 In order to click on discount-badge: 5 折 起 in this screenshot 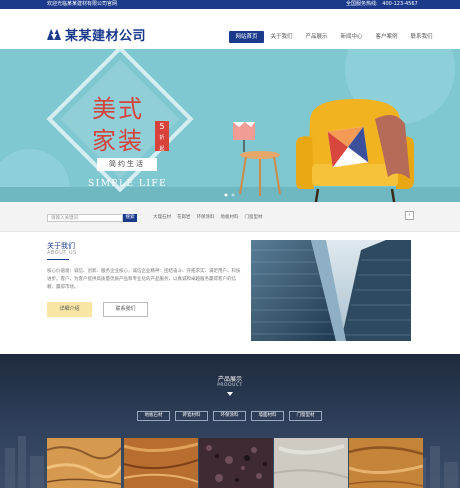, I will do `click(162, 136)`.